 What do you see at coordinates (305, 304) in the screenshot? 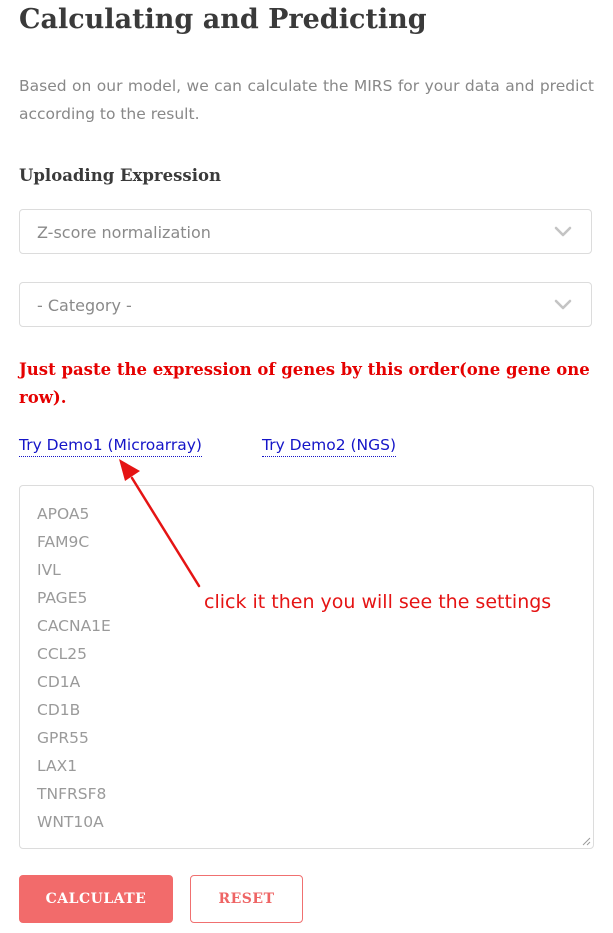
I see `category-select: - Category -` at bounding box center [305, 304].